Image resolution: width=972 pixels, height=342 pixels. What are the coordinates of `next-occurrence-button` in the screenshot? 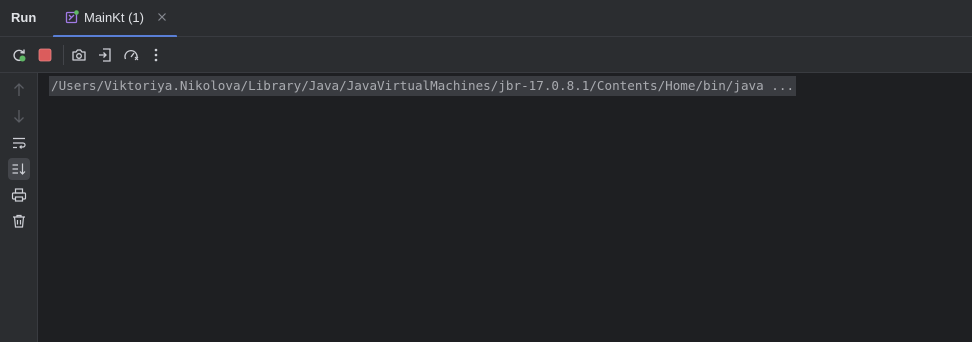 It's located at (19, 116).